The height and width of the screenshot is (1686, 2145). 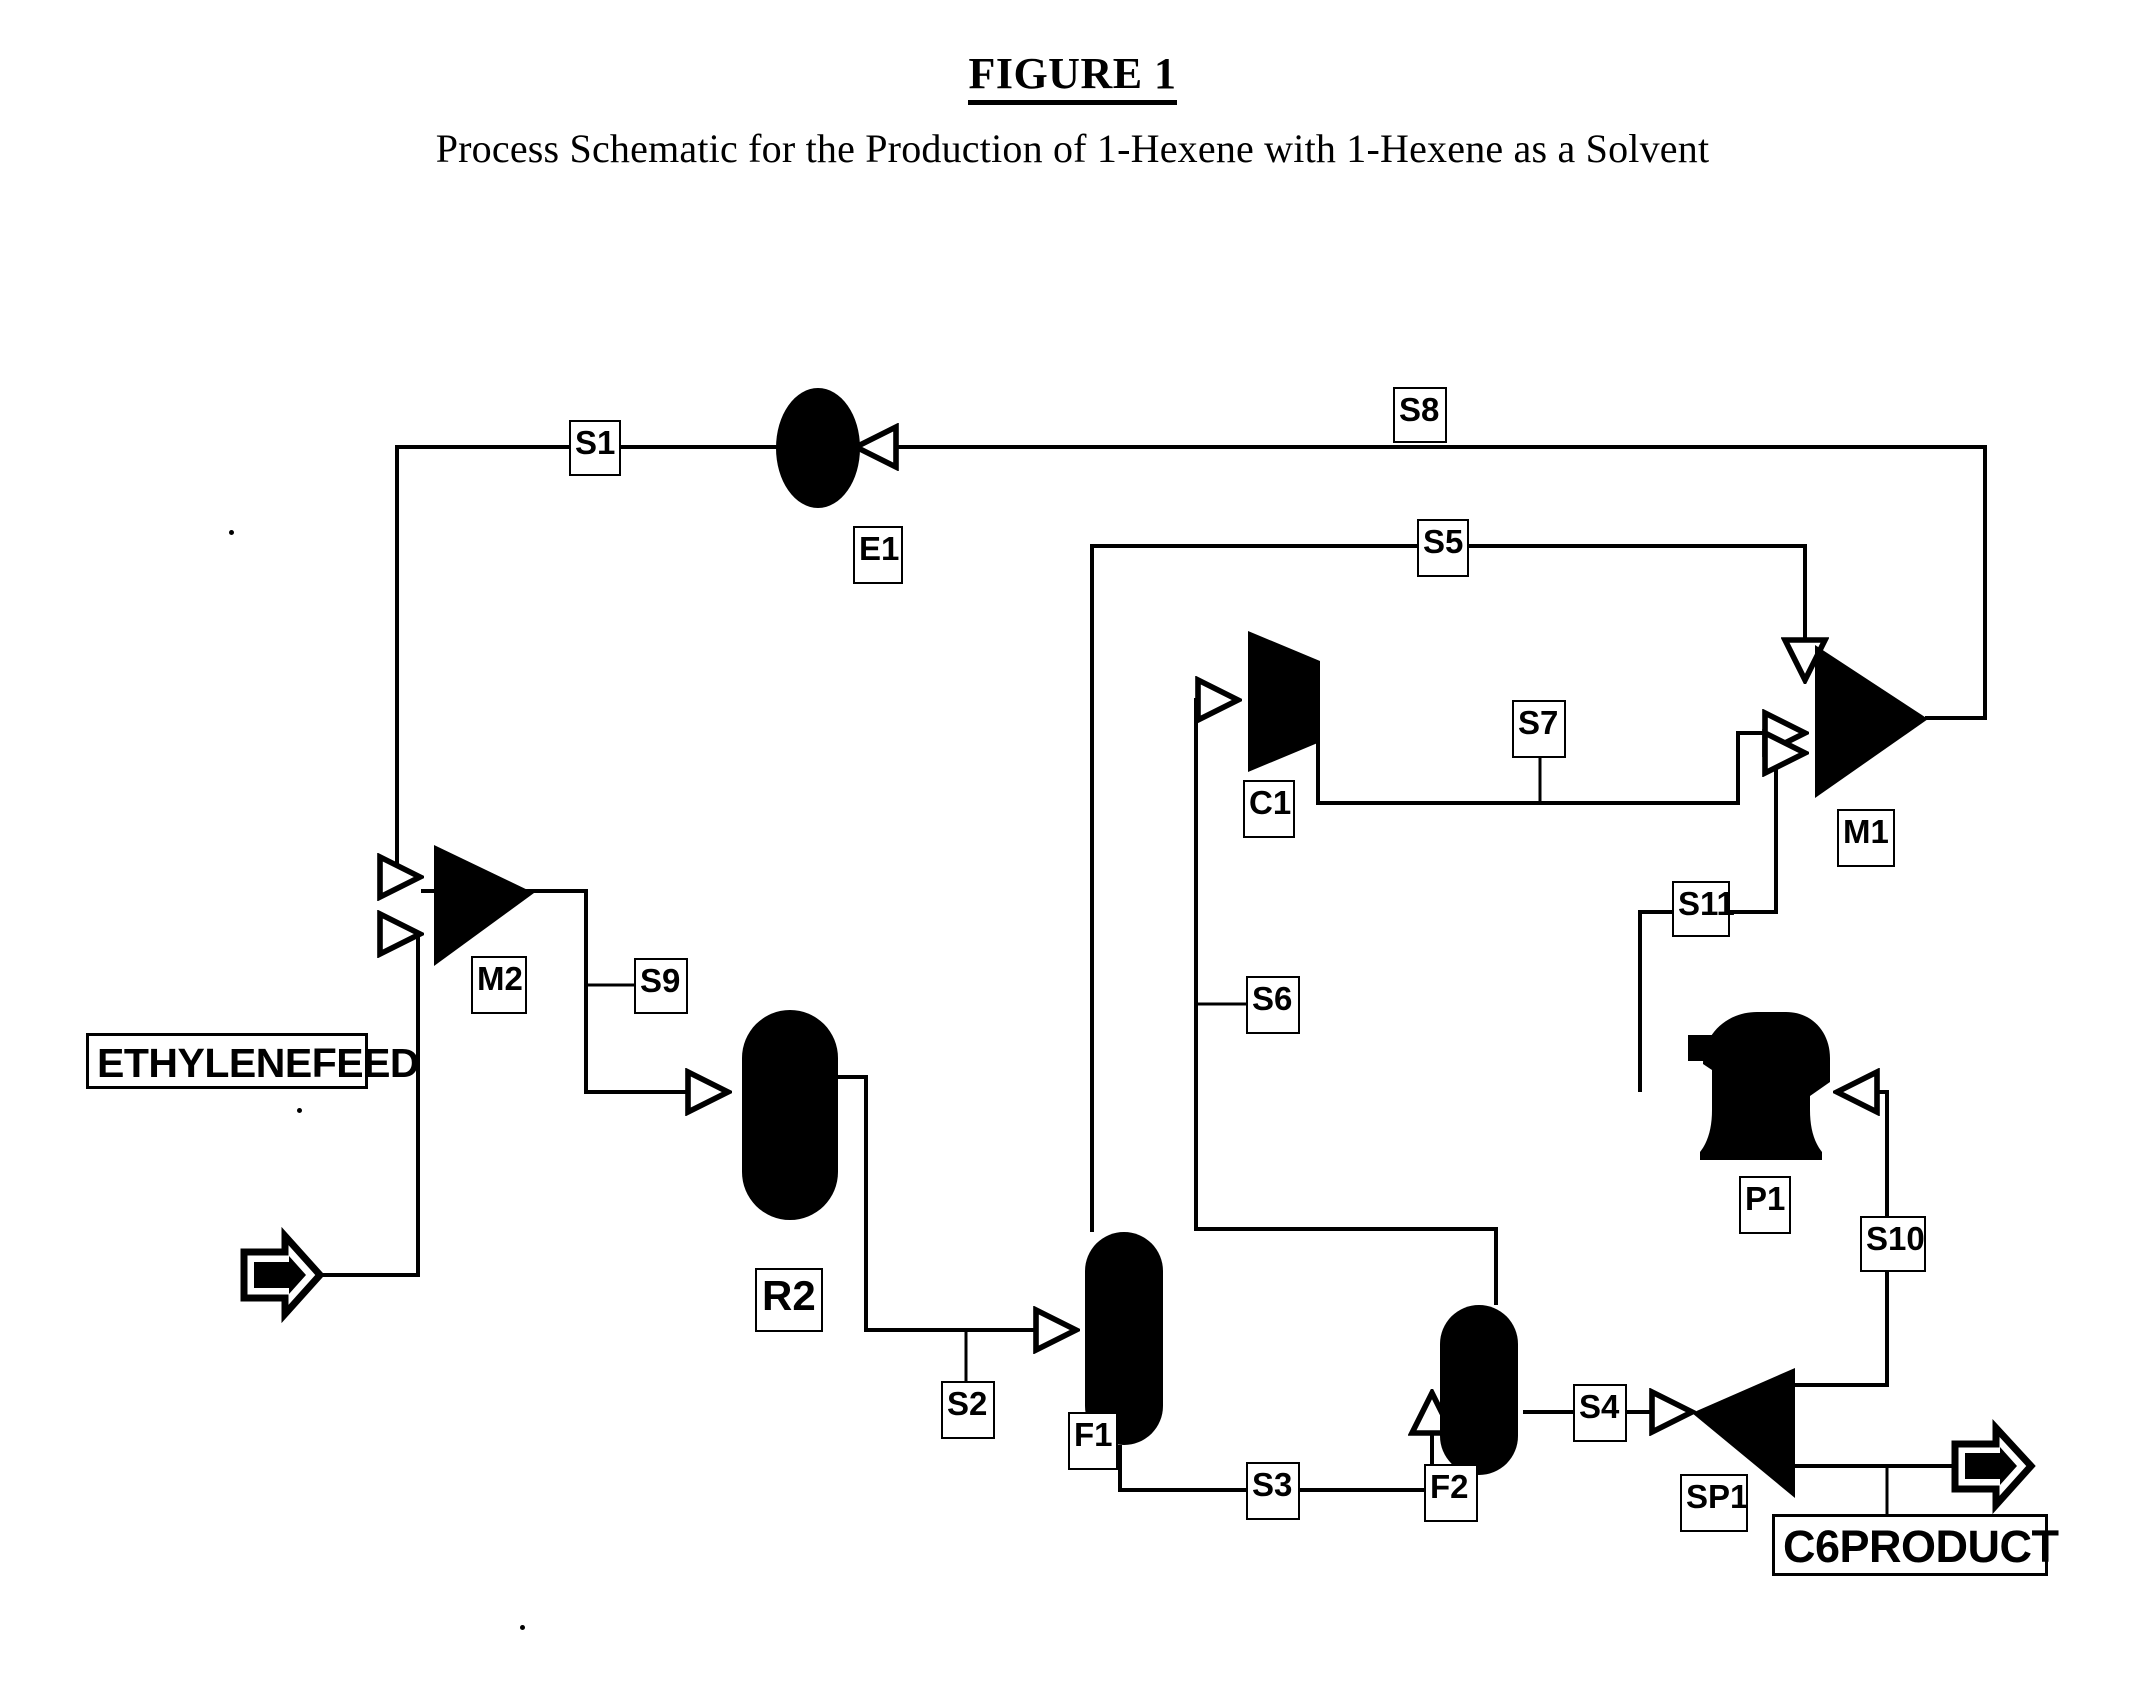 I want to click on unit-label-p1: P1, so click(x=1765, y=1205).